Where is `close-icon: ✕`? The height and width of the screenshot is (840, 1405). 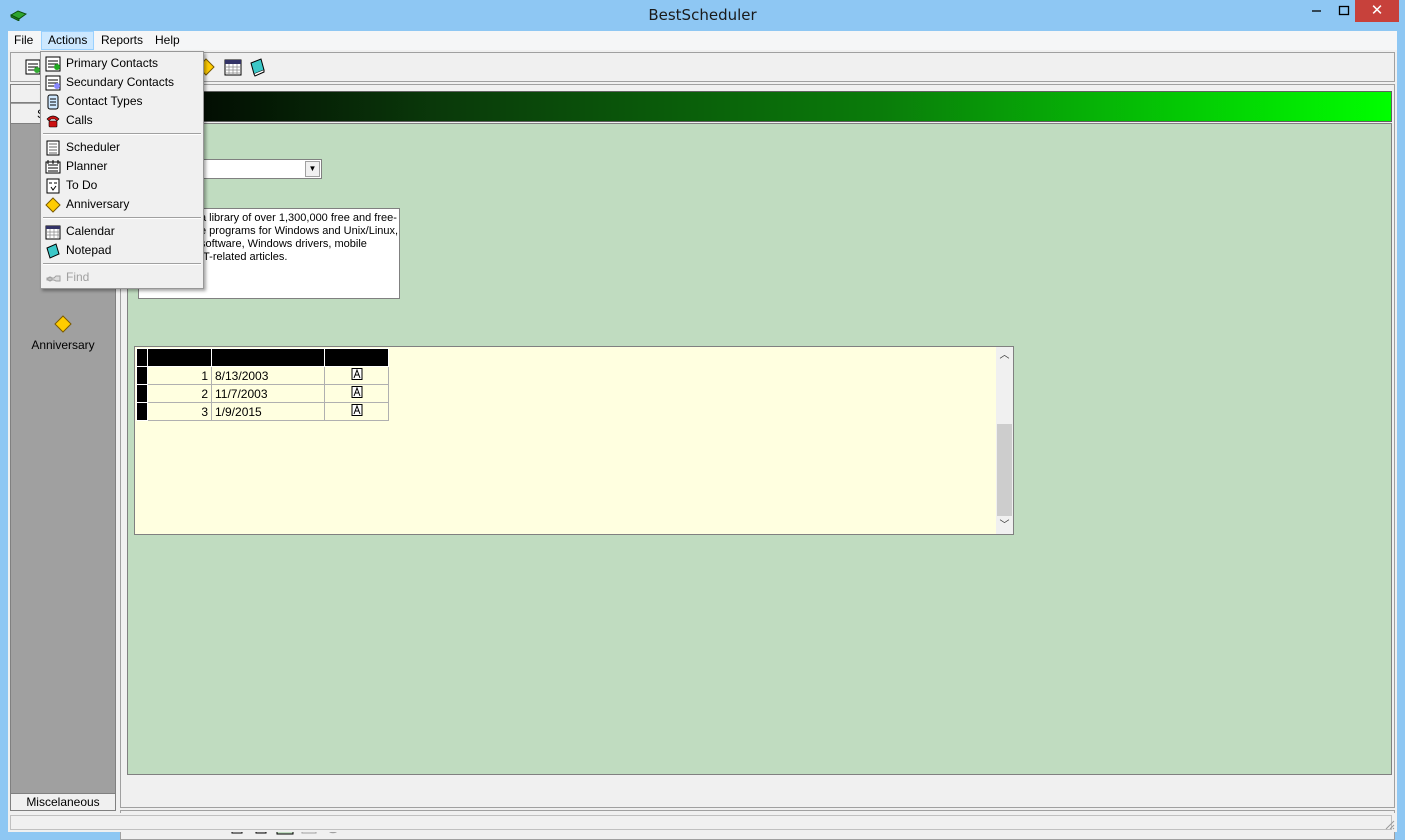 close-icon: ✕ is located at coordinates (1377, 10).